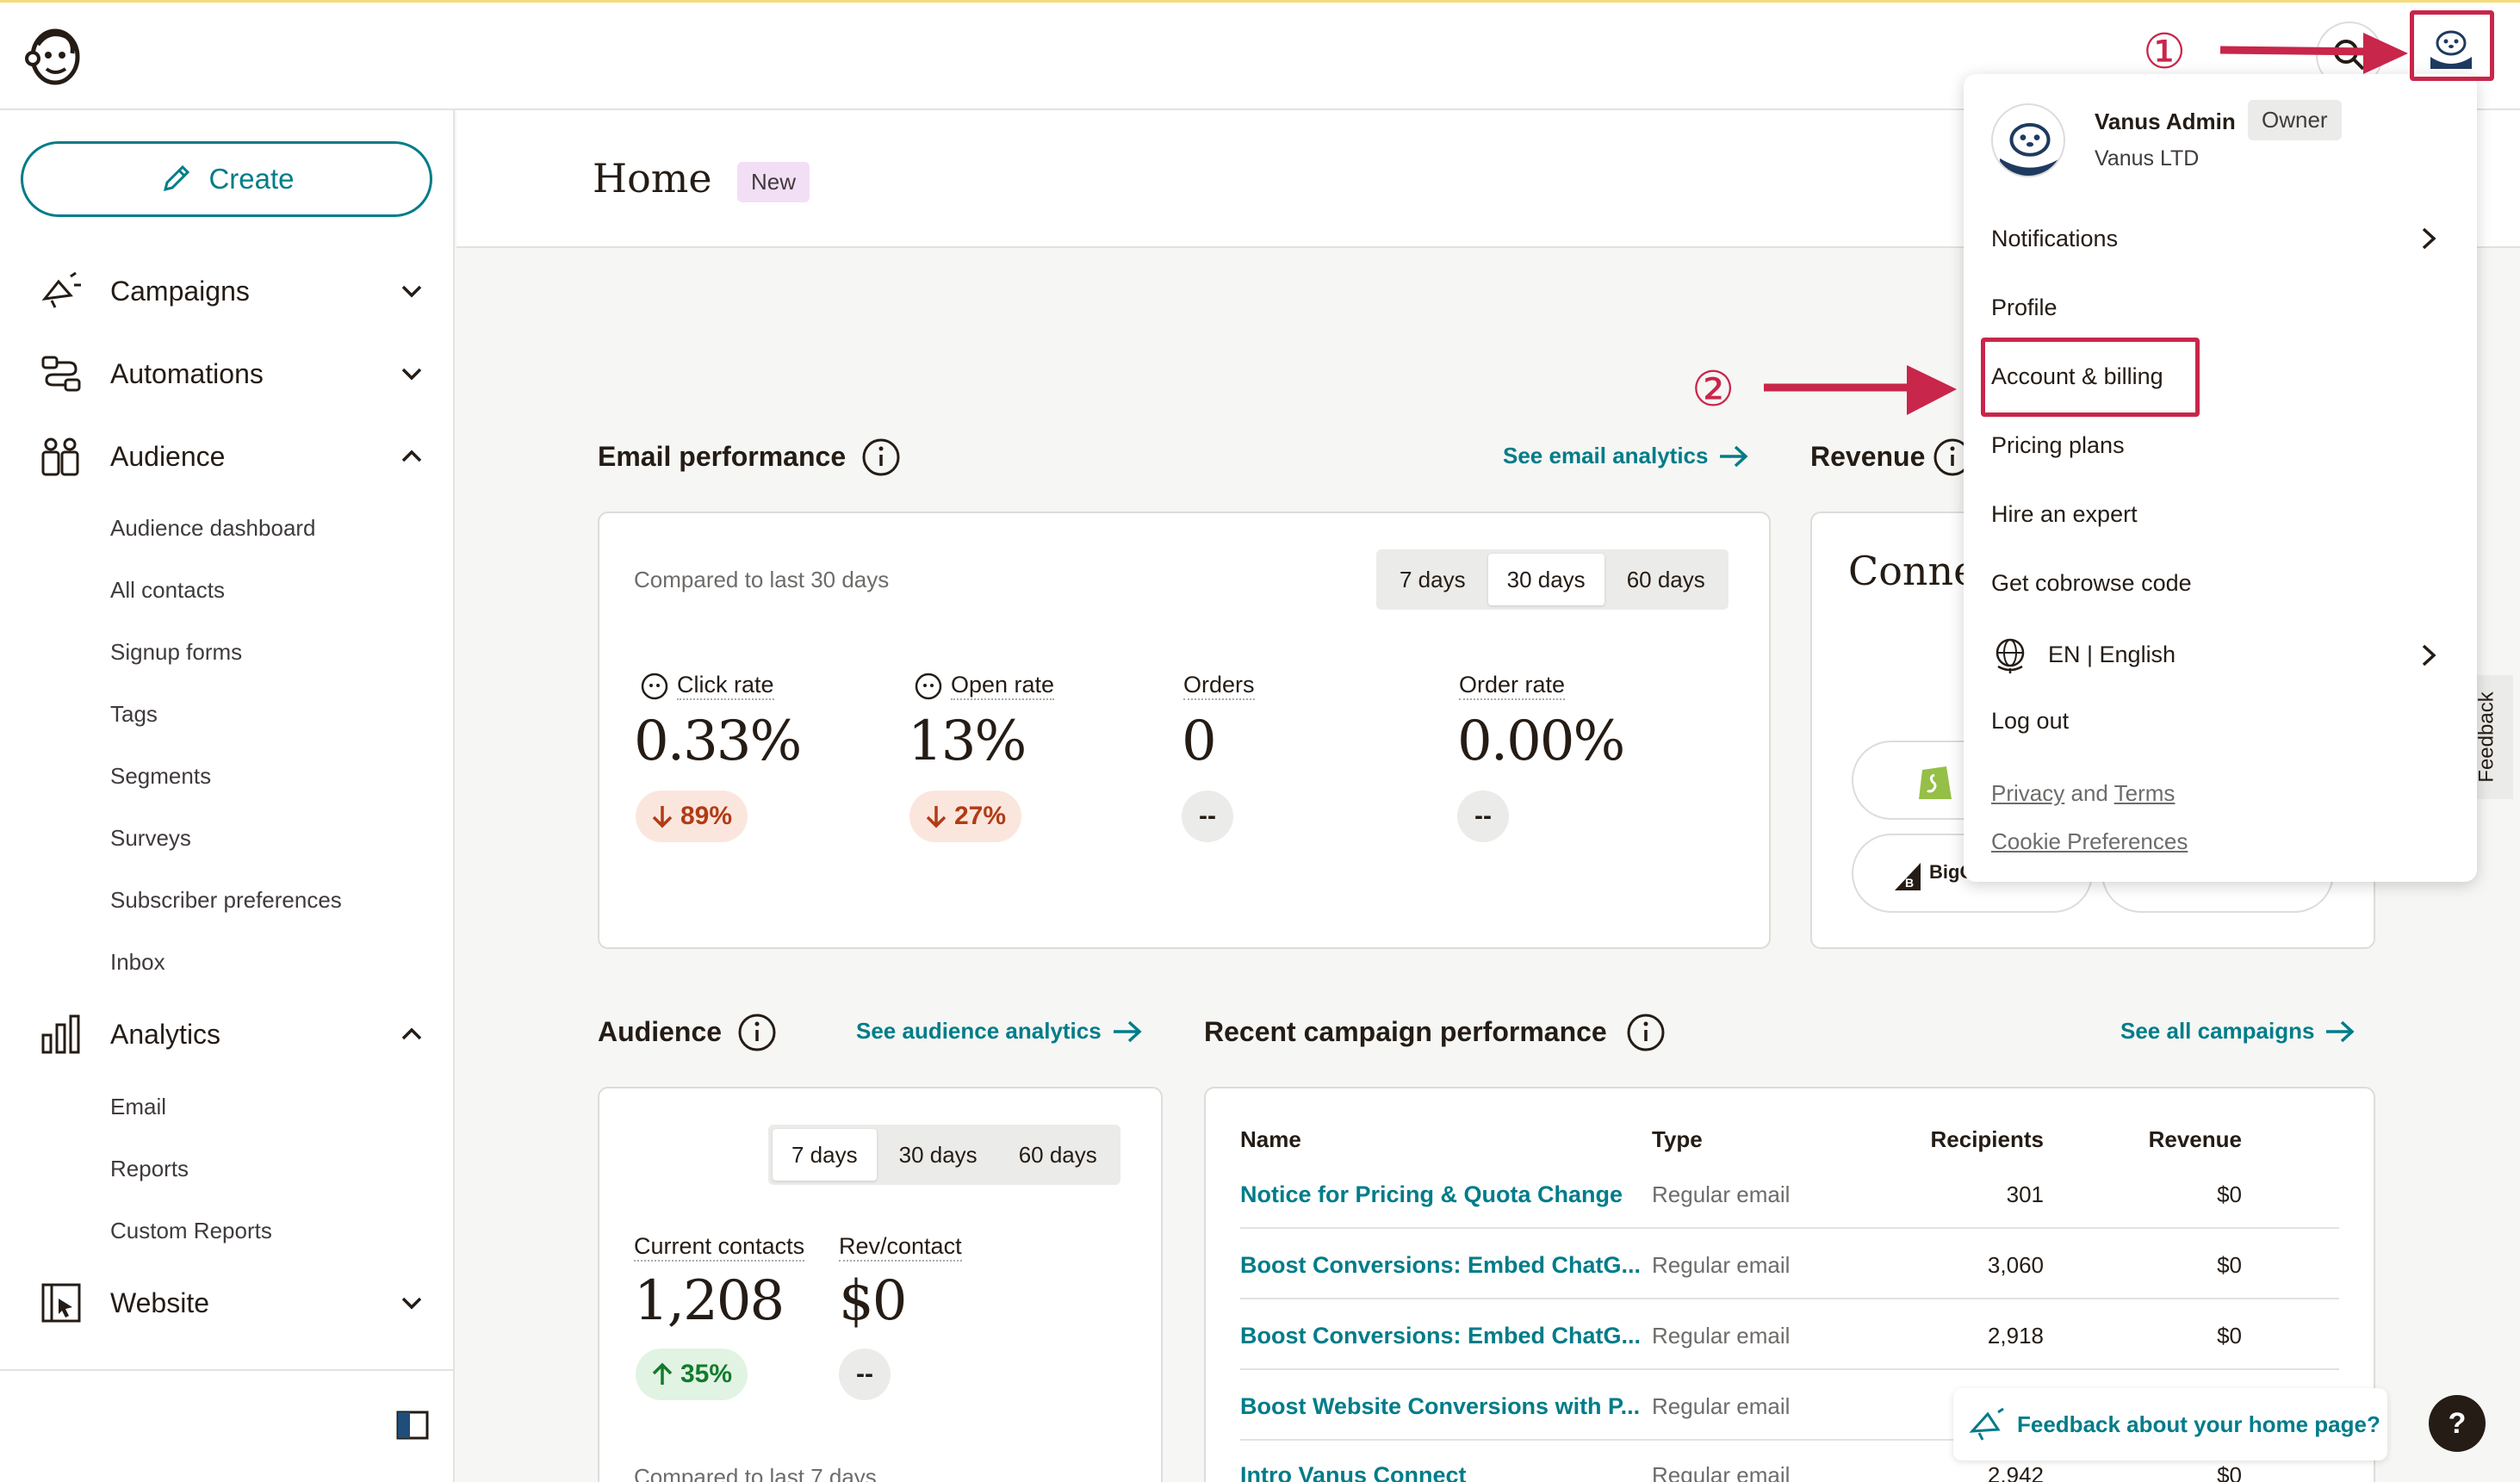 Image resolution: width=2520 pixels, height=1482 pixels. Describe the element at coordinates (412, 1033) in the screenshot. I see `chevron-up-icon` at that location.